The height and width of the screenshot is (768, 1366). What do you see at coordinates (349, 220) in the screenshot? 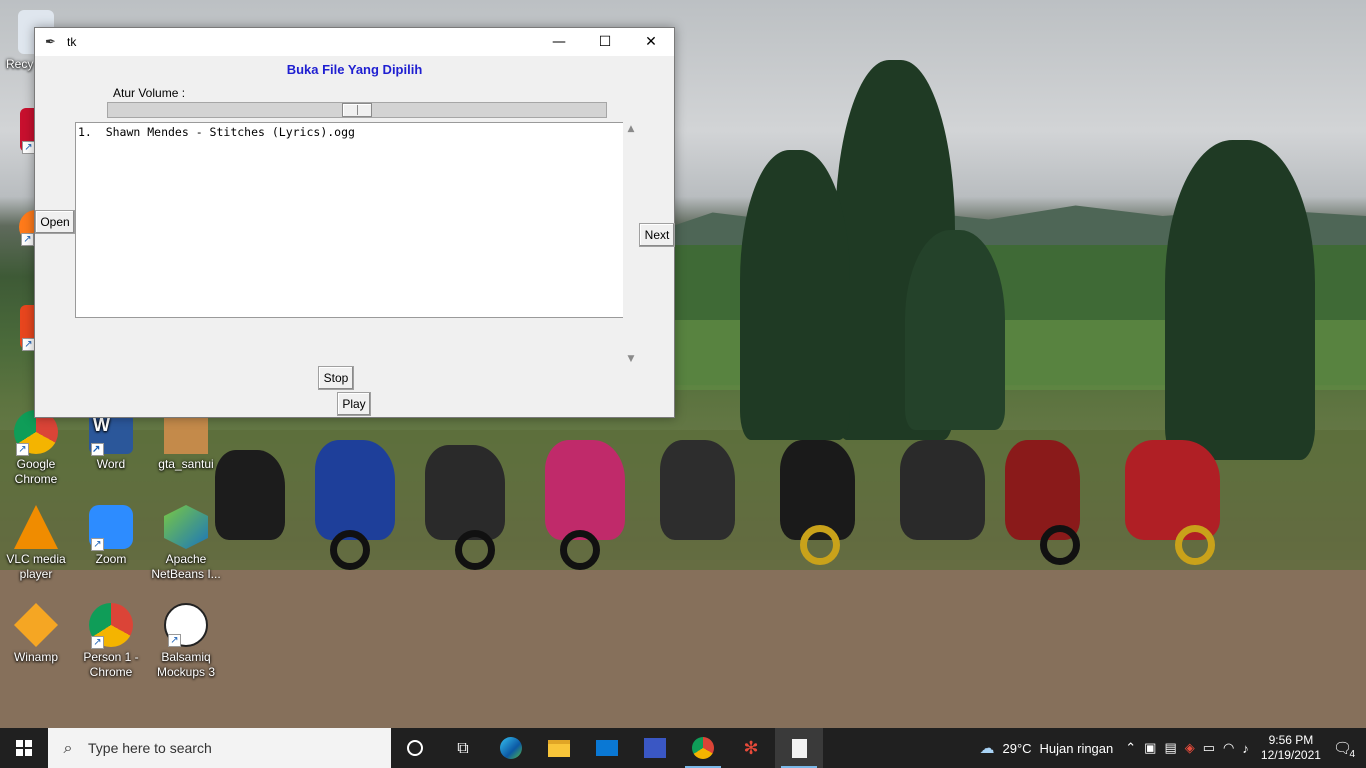
I see `playlist-listbox: 1. Shawn Mendes - Stitches (Lyrics).ogg` at bounding box center [349, 220].